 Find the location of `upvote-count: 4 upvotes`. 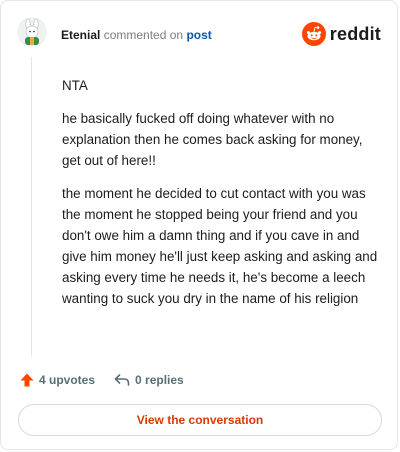

upvote-count: 4 upvotes is located at coordinates (67, 380).